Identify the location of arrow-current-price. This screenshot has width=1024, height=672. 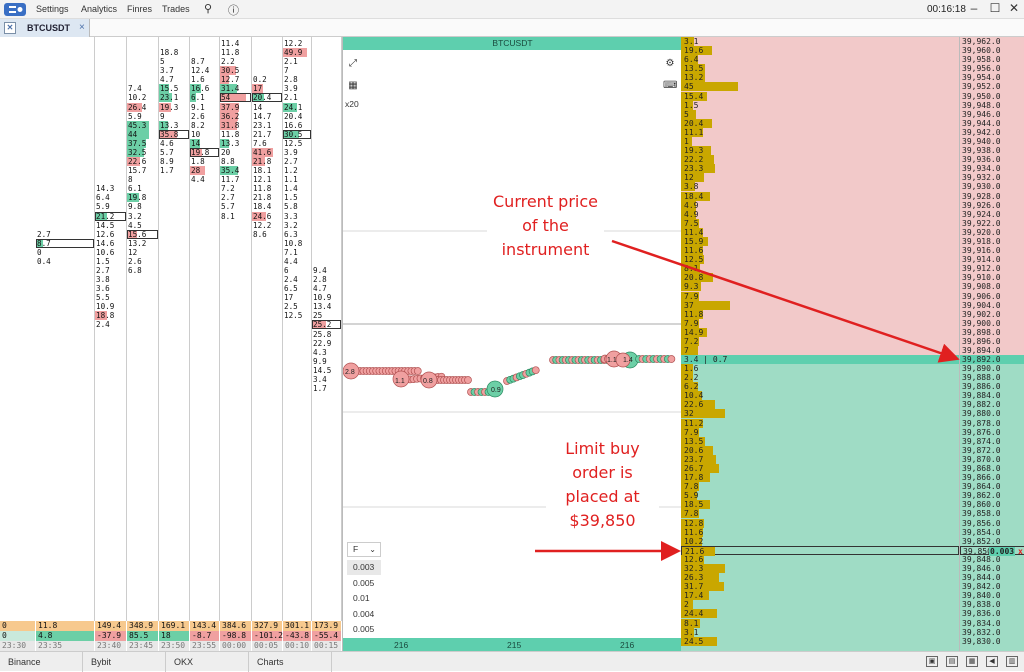
(785, 301).